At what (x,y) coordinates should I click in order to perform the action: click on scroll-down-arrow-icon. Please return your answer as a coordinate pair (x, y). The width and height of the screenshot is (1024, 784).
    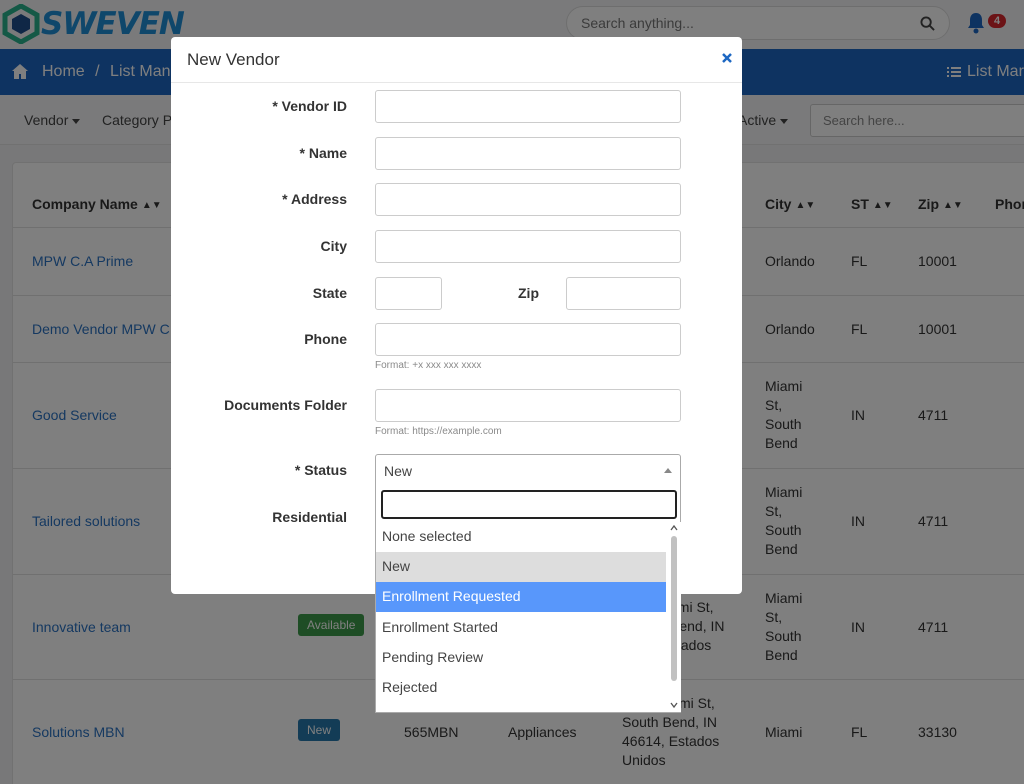
    Looking at the image, I should click on (674, 705).